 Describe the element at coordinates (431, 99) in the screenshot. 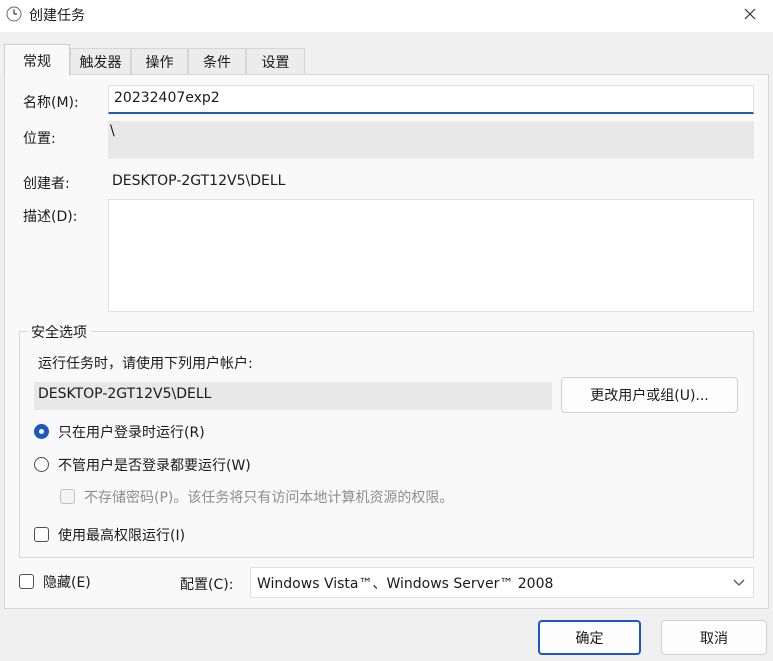

I see `name-input: 20232407exp2` at that location.